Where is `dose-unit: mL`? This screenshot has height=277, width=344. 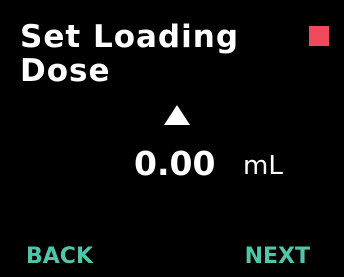
dose-unit: mL is located at coordinates (263, 166).